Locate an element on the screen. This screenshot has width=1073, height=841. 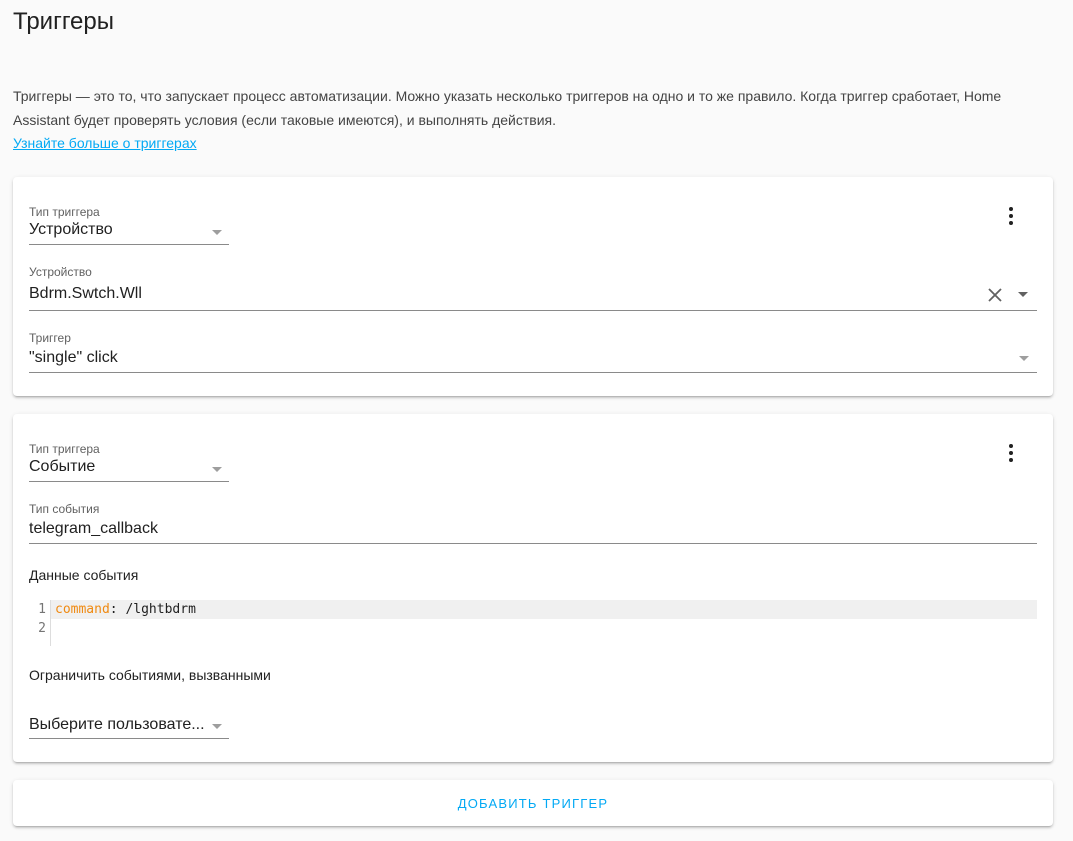
add-trigger-button: Добавить триггер is located at coordinates (533, 803).